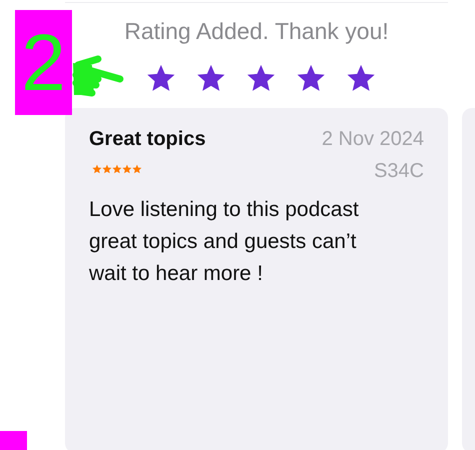 The height and width of the screenshot is (450, 475). What do you see at coordinates (98, 76) in the screenshot?
I see `pointing-hand-icon` at bounding box center [98, 76].